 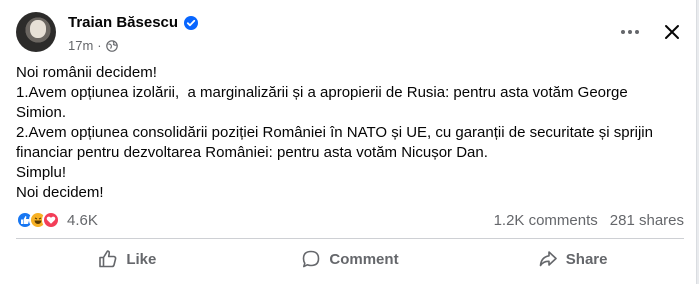 What do you see at coordinates (51, 220) in the screenshot?
I see `love-reaction-icon` at bounding box center [51, 220].